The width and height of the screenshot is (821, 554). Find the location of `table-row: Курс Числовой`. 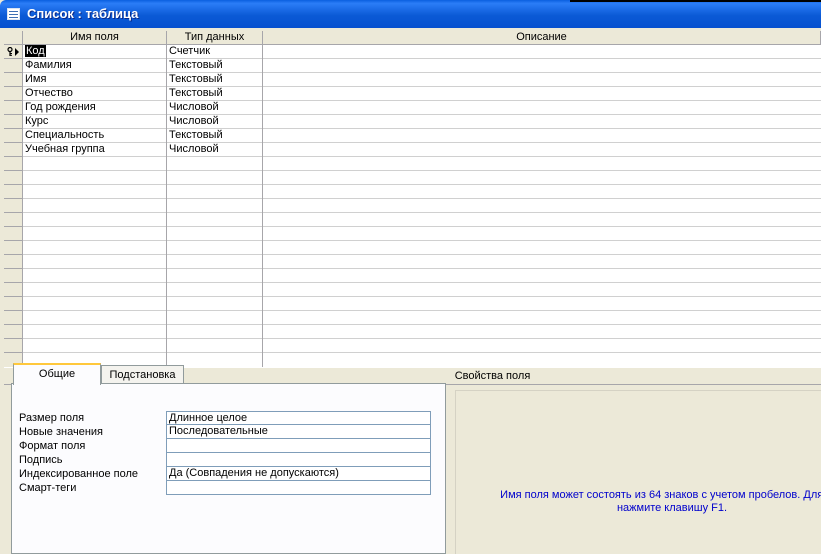

table-row: Курс Числовой is located at coordinates (412, 122).